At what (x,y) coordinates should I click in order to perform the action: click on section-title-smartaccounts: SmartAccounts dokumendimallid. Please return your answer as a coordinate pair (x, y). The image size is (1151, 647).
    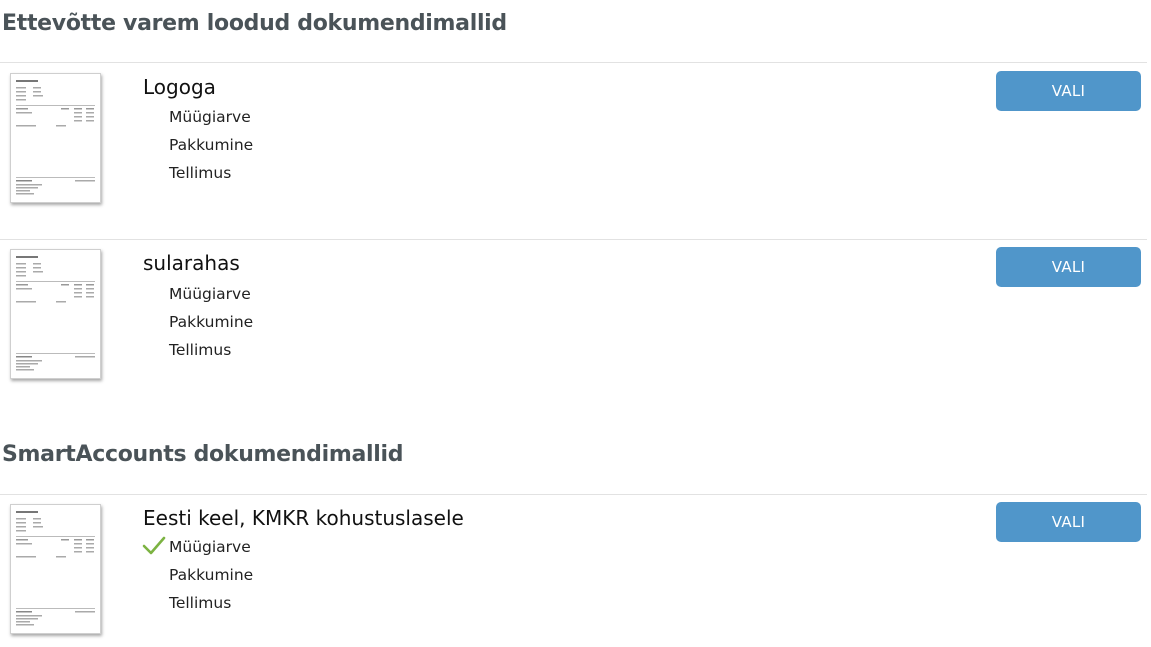
    Looking at the image, I should click on (203, 454).